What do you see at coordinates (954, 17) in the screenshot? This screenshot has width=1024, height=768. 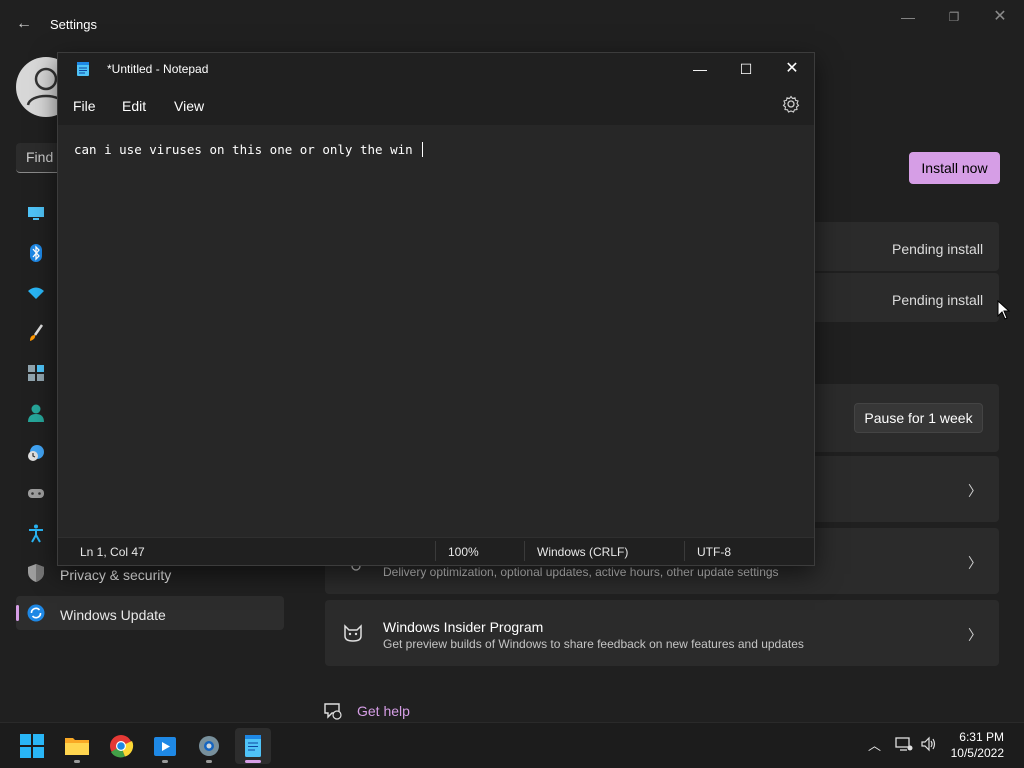 I see `restore-icon: ❐` at bounding box center [954, 17].